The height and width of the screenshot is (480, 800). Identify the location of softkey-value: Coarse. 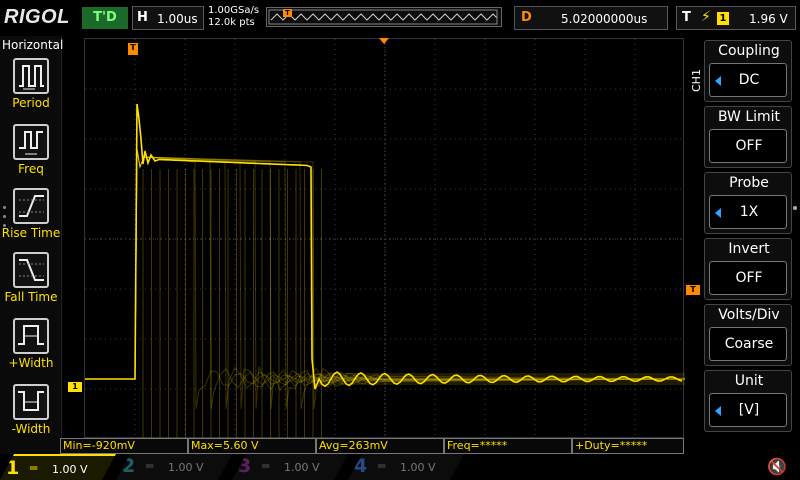
(749, 344).